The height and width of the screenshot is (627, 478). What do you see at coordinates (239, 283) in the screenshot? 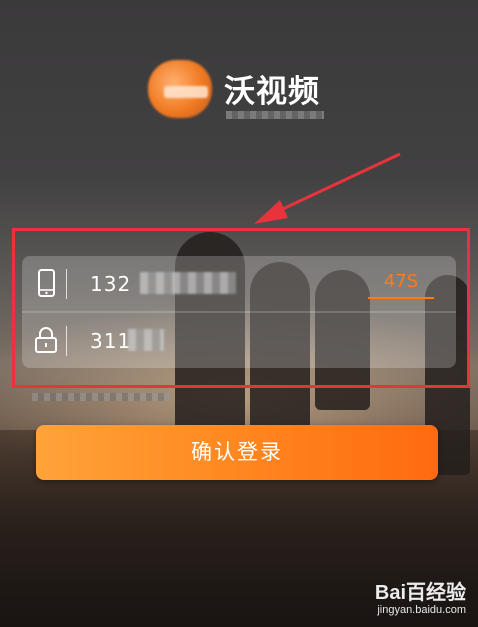
I see `phone-field: 132 47S` at bounding box center [239, 283].